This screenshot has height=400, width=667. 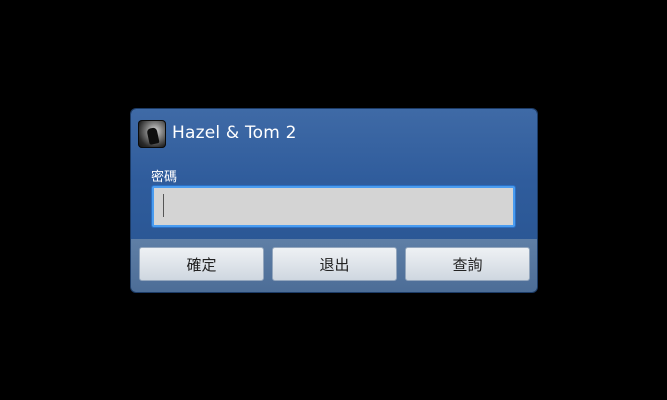 What do you see at coordinates (164, 177) in the screenshot?
I see `password-label: 密碼` at bounding box center [164, 177].